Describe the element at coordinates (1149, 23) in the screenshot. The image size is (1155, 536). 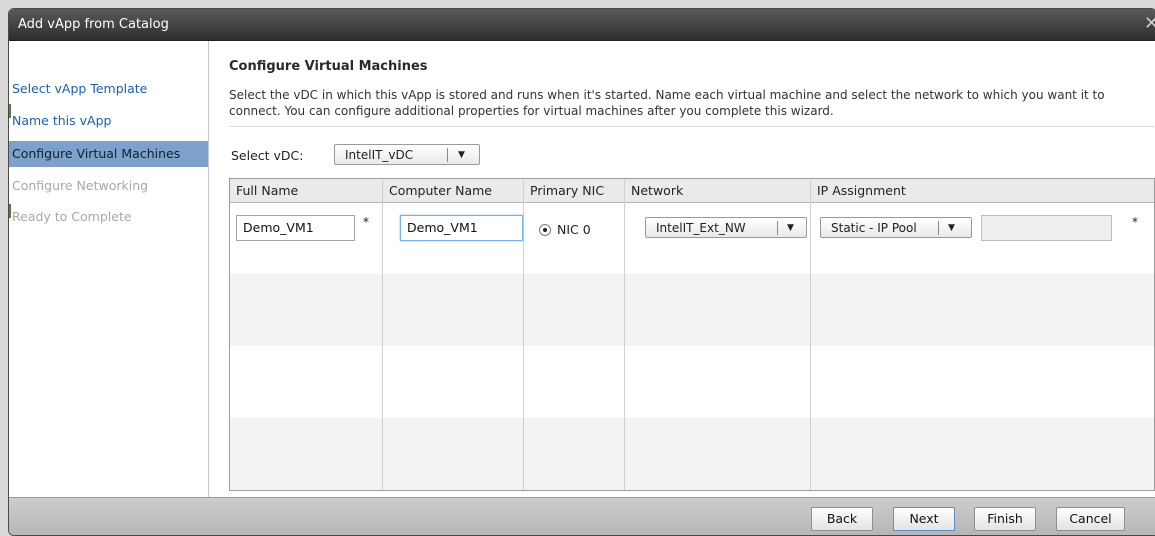
I see `close-icon: ✕` at that location.